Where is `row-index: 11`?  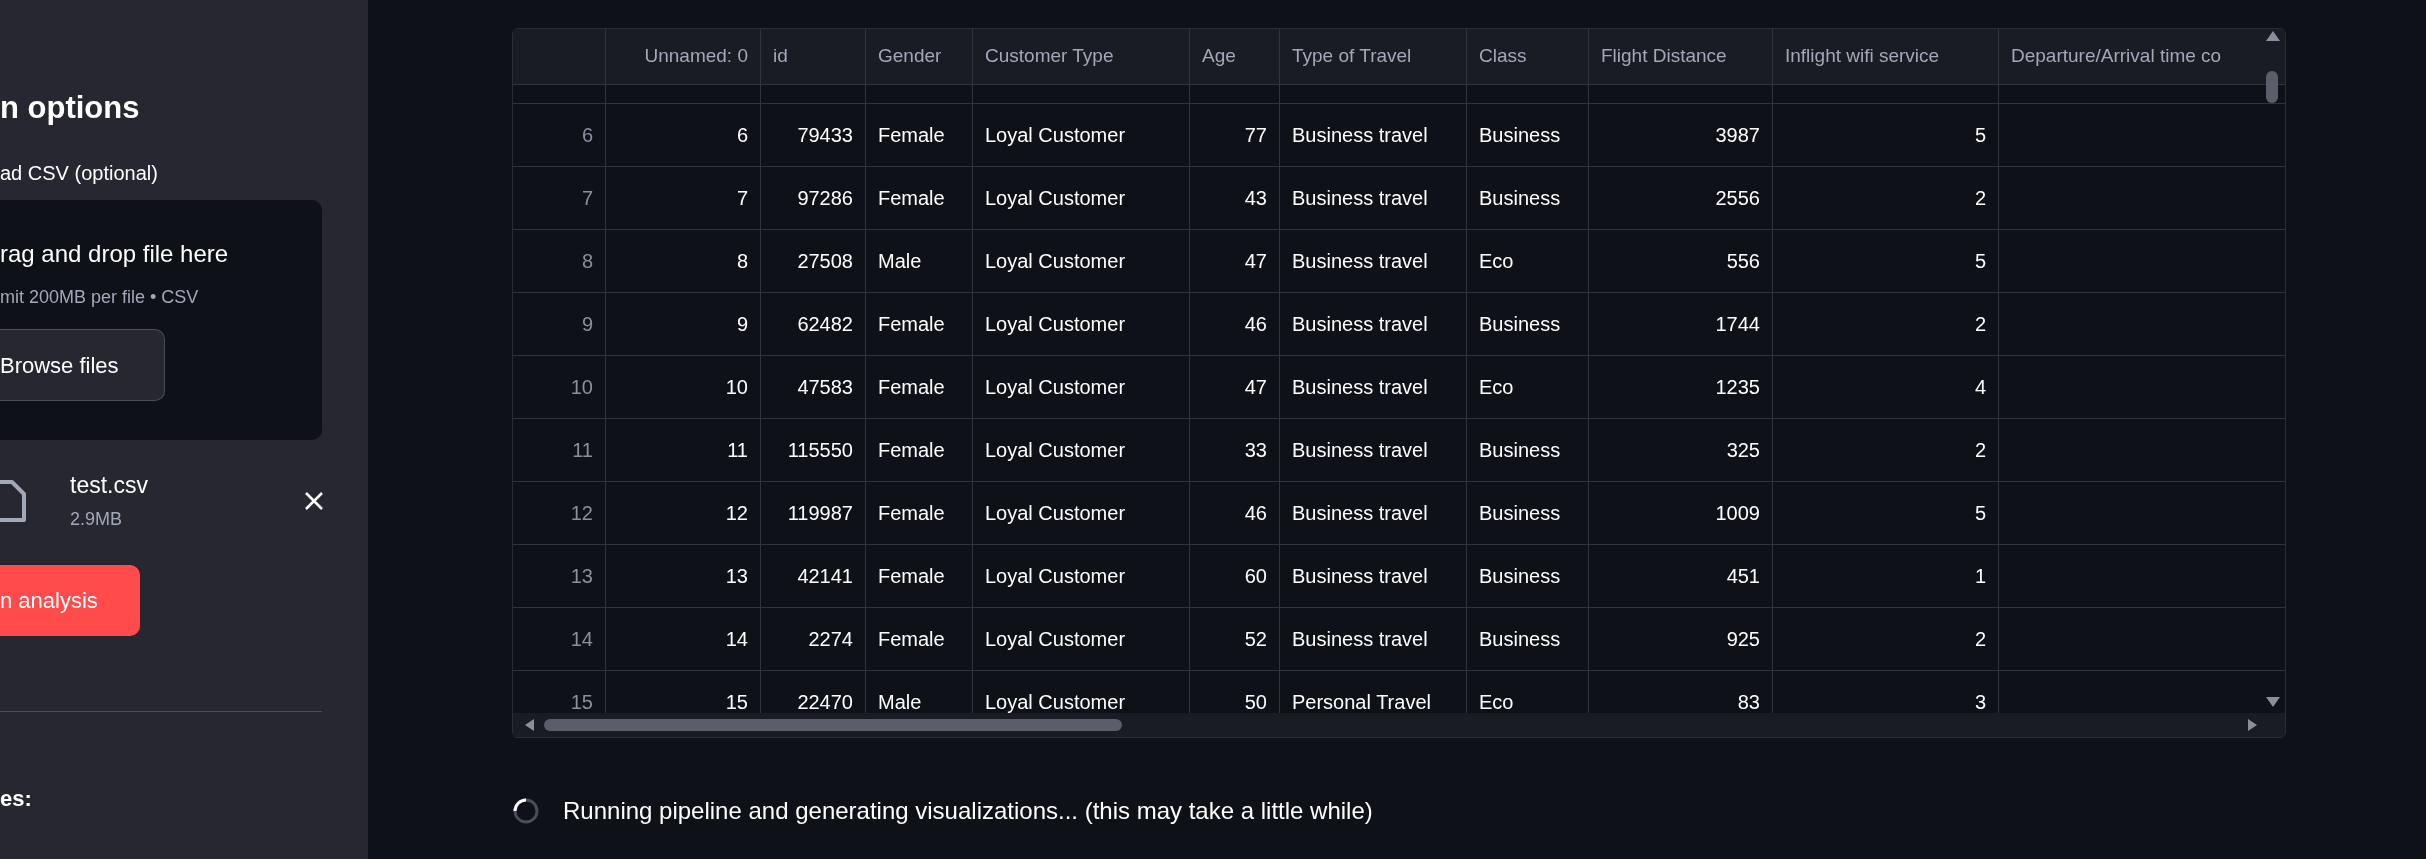 row-index: 11 is located at coordinates (582, 450).